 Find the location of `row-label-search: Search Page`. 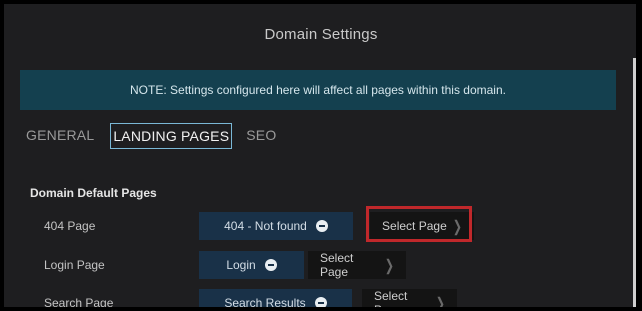

row-label-search: Search Page is located at coordinates (79, 301).